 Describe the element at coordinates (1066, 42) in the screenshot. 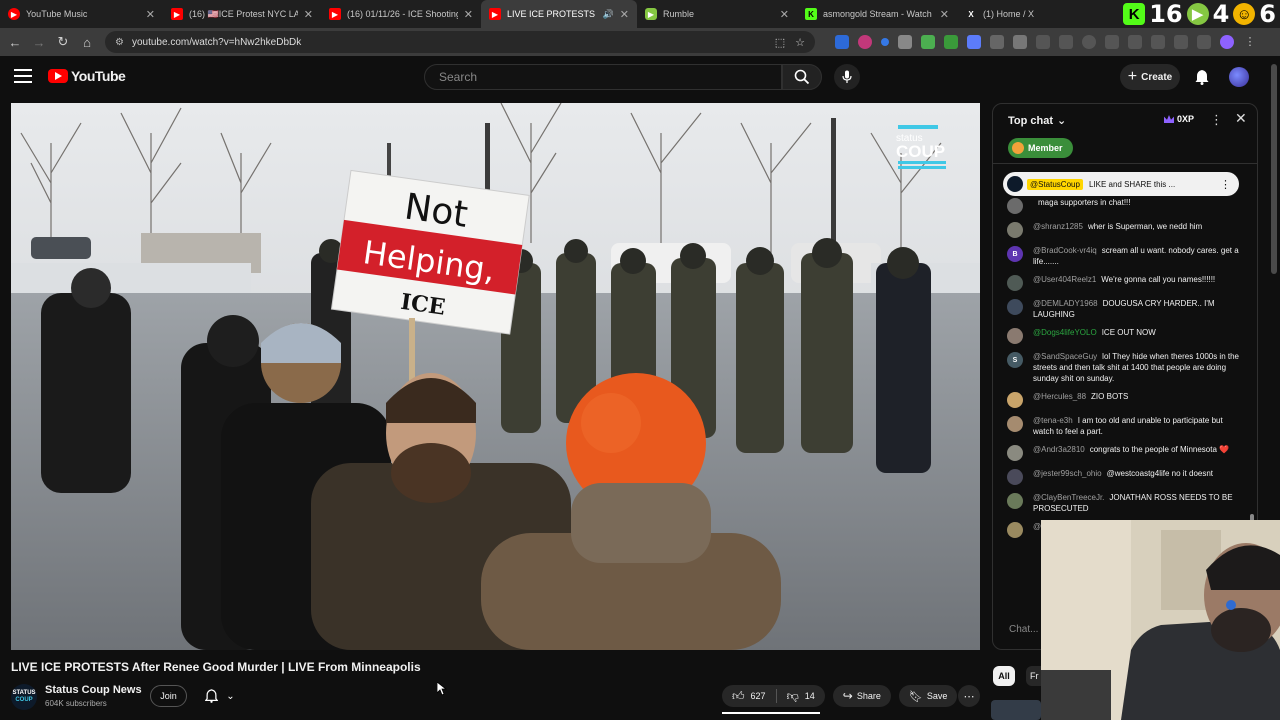

I see `media-icon` at that location.